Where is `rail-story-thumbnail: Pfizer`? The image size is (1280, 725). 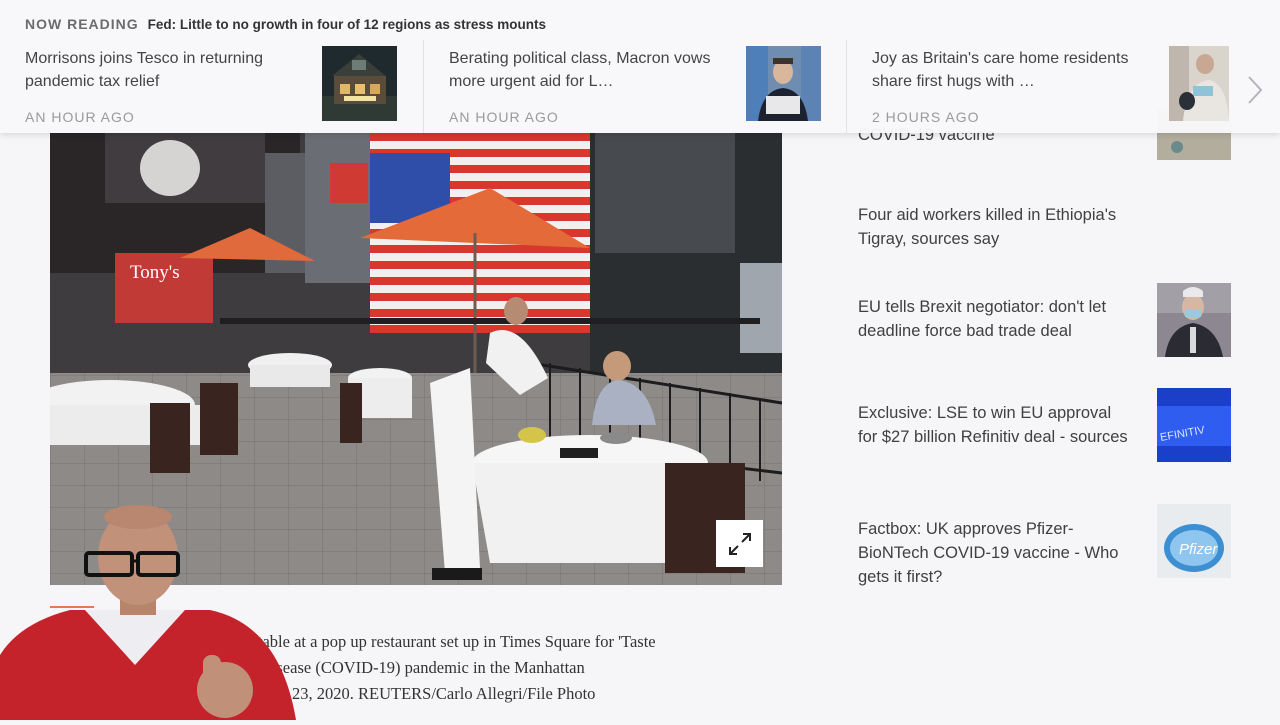 rail-story-thumbnail: Pfizer is located at coordinates (1194, 541).